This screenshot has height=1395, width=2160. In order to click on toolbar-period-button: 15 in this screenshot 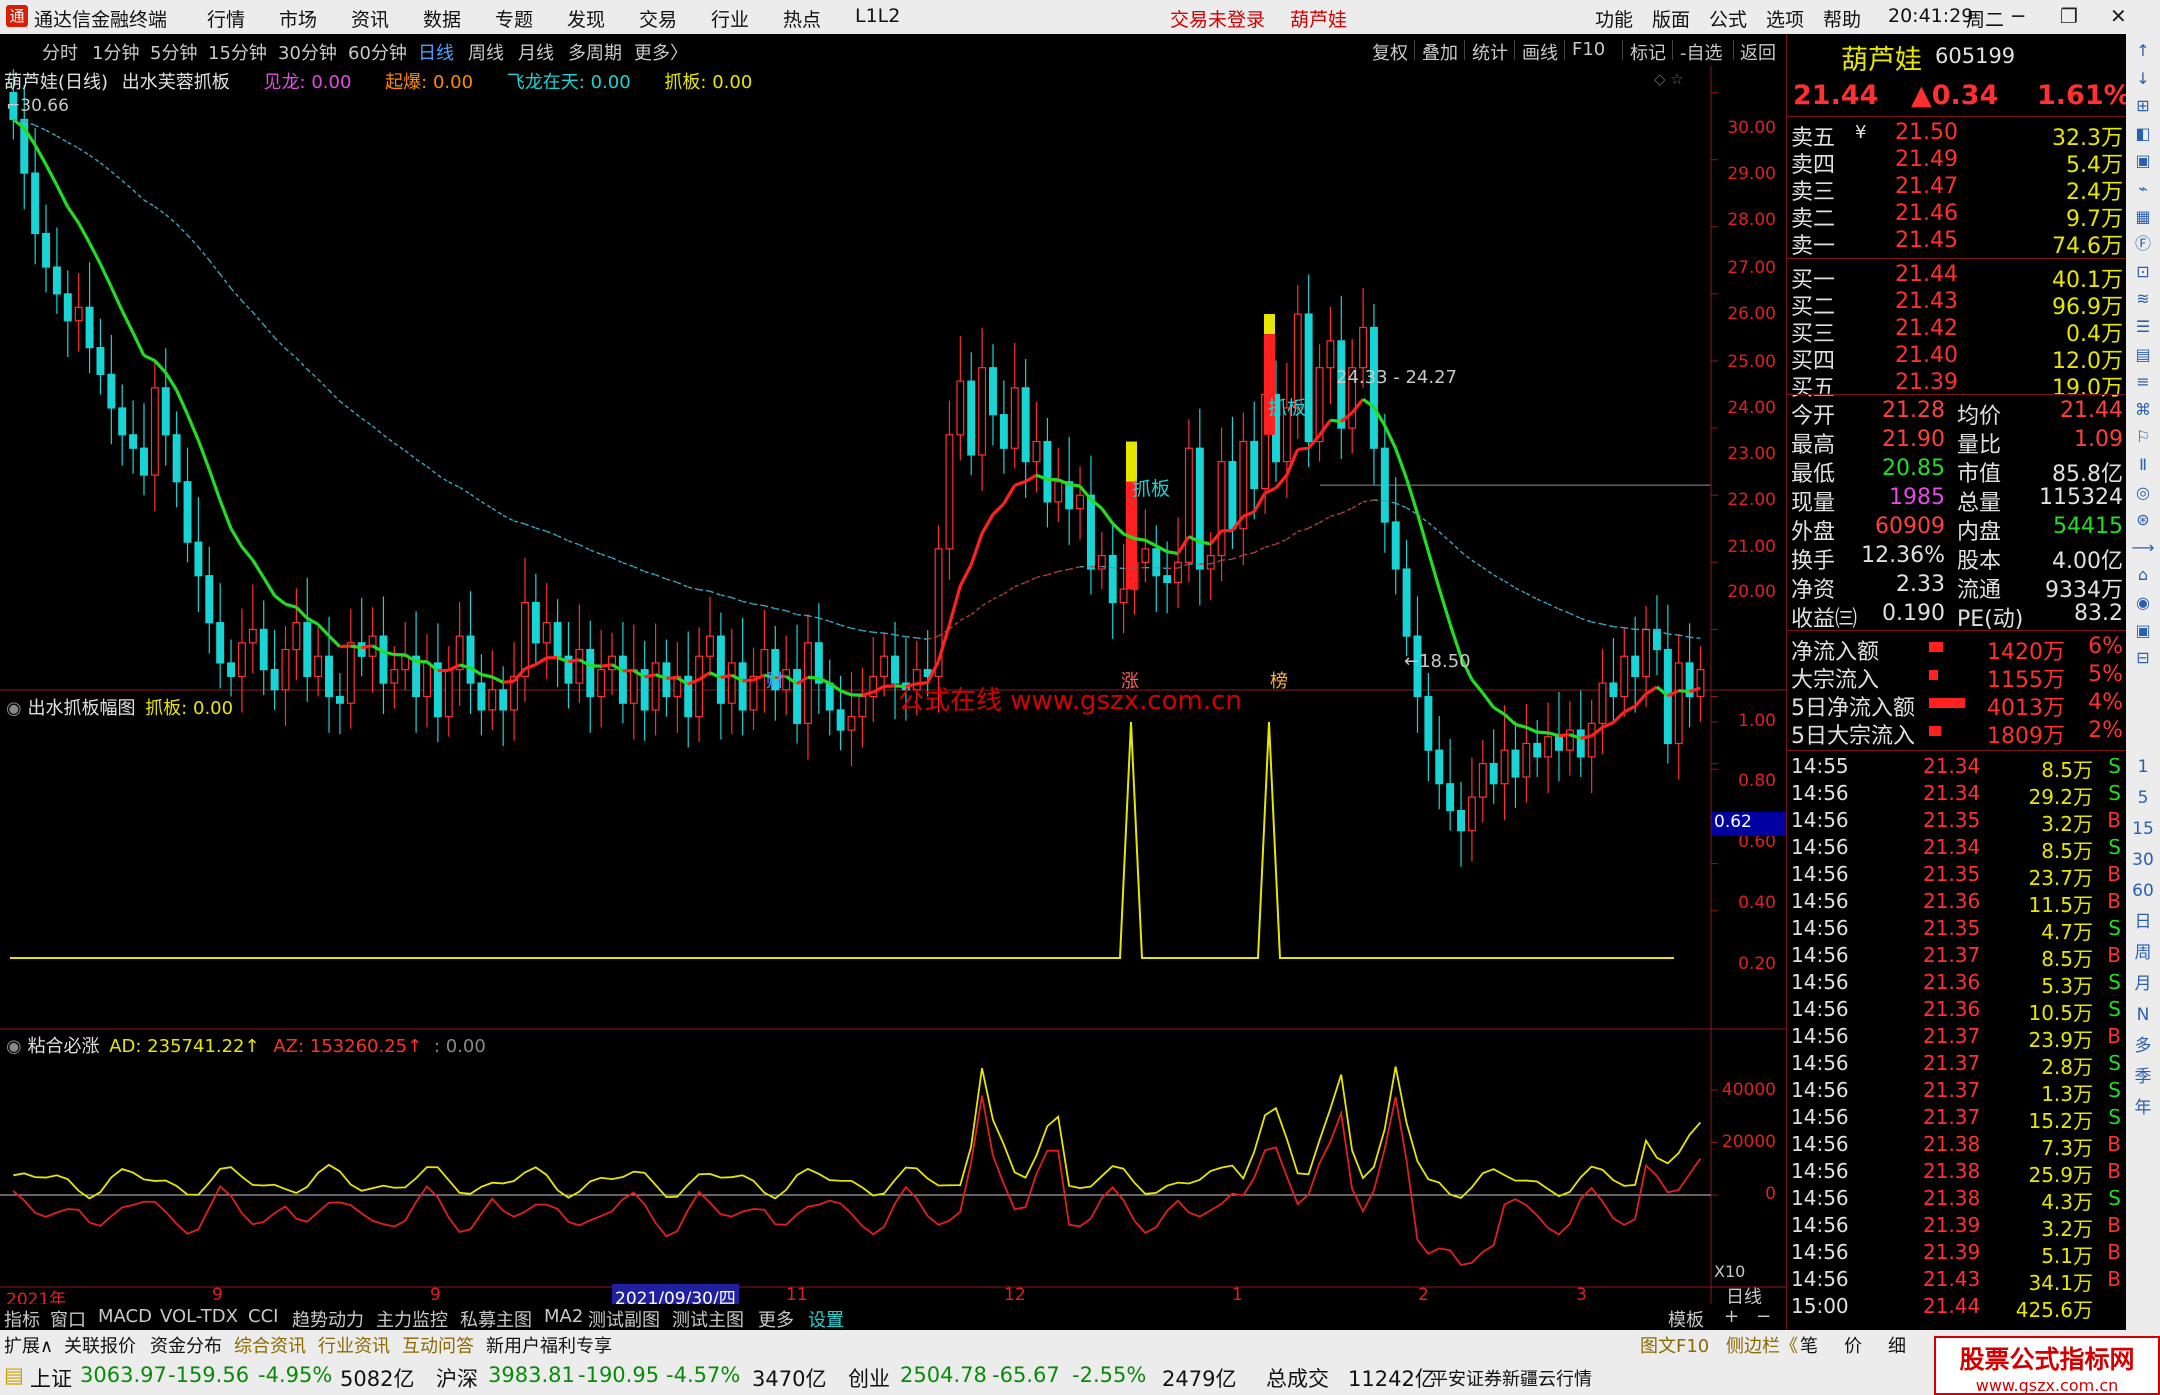, I will do `click(2143, 829)`.